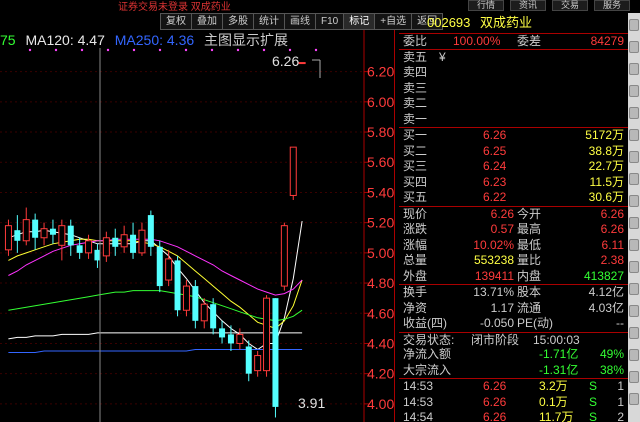 The width and height of the screenshot is (640, 422). Describe the element at coordinates (380, 102) in the screenshot. I see `price-axis-label: 6.00` at that location.